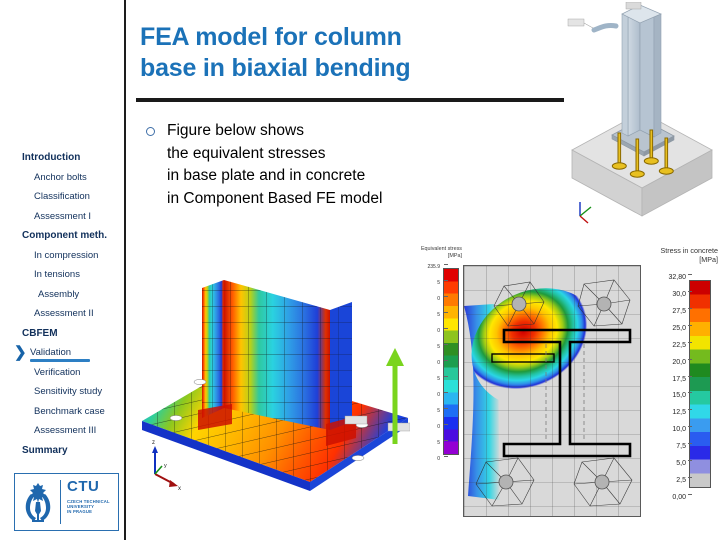  I want to click on sidebar-item-assessment-ii: Assessment II, so click(62, 314).